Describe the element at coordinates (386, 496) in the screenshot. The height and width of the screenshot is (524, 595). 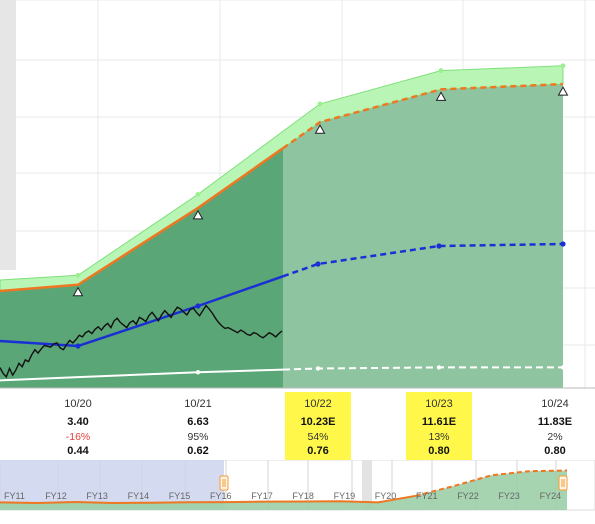
I see `navigator-tick-label: FY20` at that location.